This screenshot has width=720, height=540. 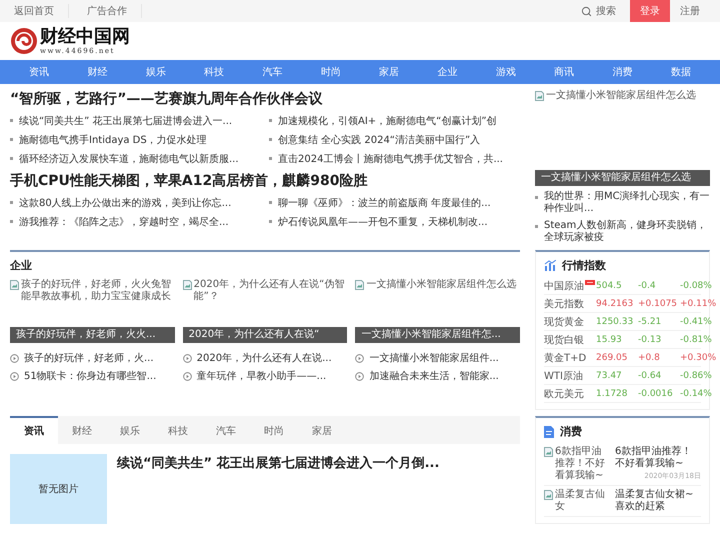 What do you see at coordinates (564, 72) in the screenshot?
I see `nav-item: 商讯` at bounding box center [564, 72].